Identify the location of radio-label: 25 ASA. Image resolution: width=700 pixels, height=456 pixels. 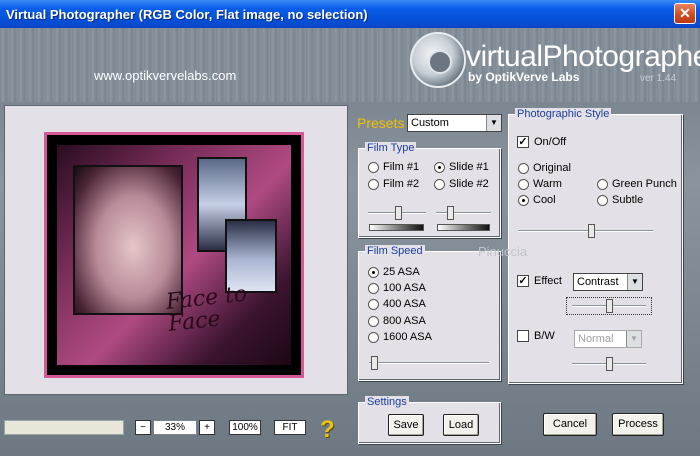
(401, 272).